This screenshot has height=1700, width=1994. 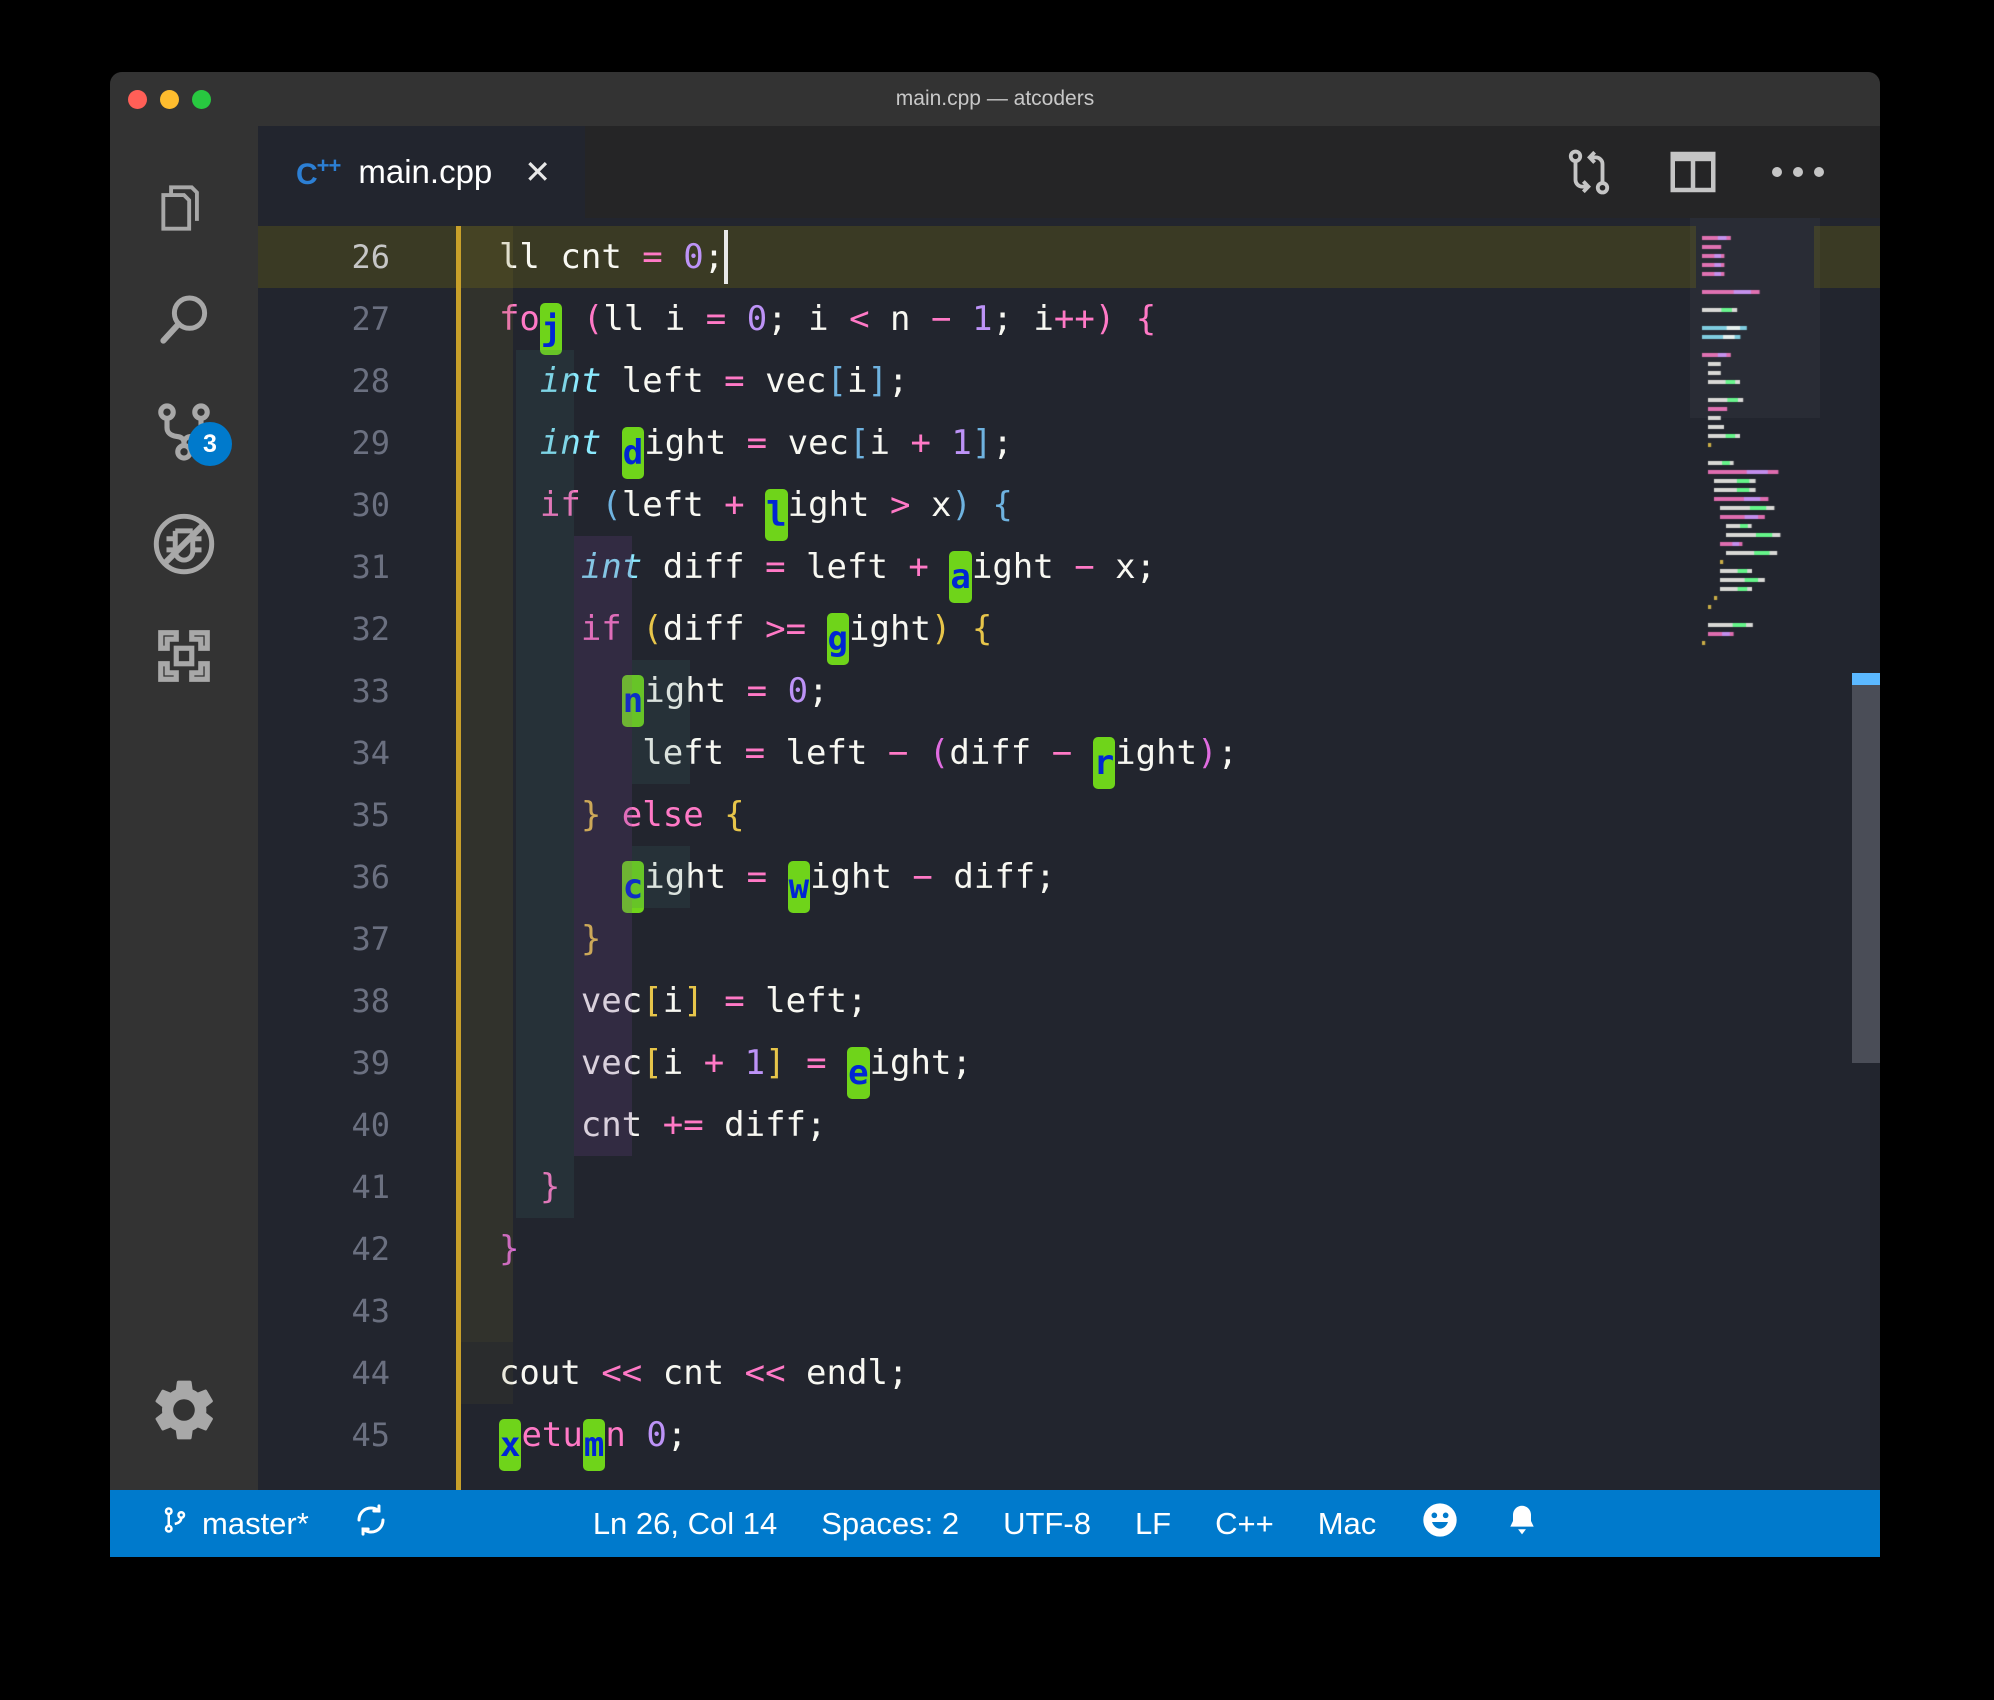 I want to click on status-branch: master*, so click(x=234, y=1524).